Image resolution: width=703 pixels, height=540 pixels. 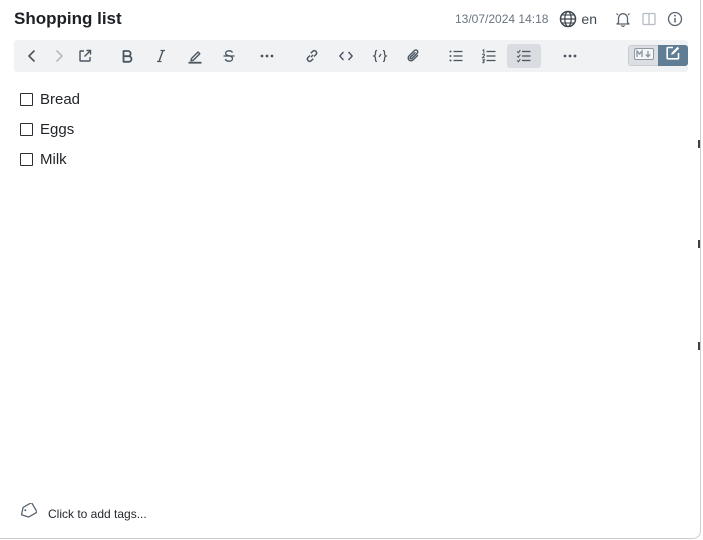 I want to click on inline-code-button, so click(x=346, y=56).